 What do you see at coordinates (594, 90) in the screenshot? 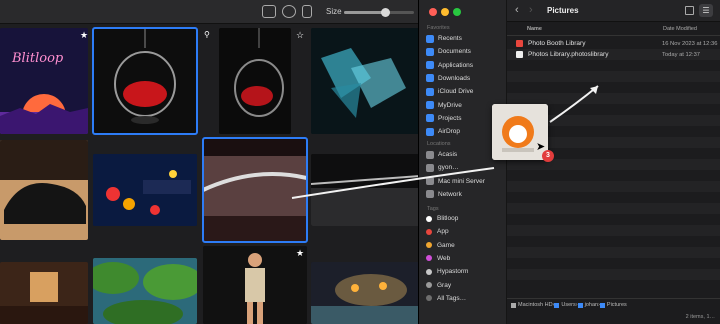
I see `drag-arrow-head` at bounding box center [594, 90].